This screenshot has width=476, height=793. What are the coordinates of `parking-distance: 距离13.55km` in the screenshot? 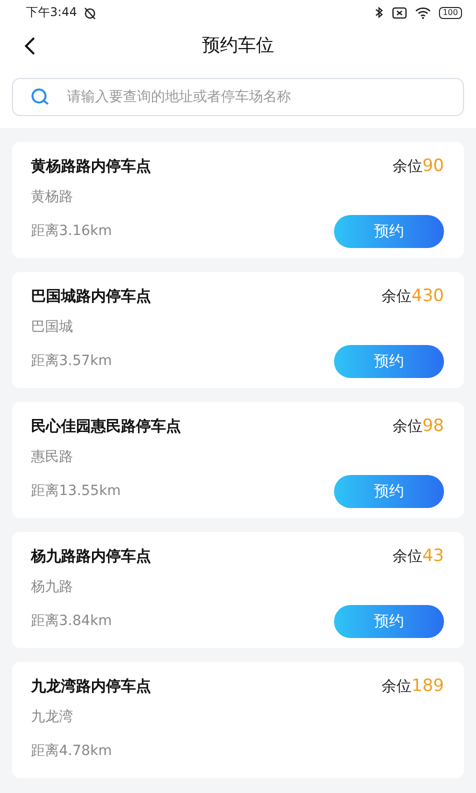 It's located at (76, 491).